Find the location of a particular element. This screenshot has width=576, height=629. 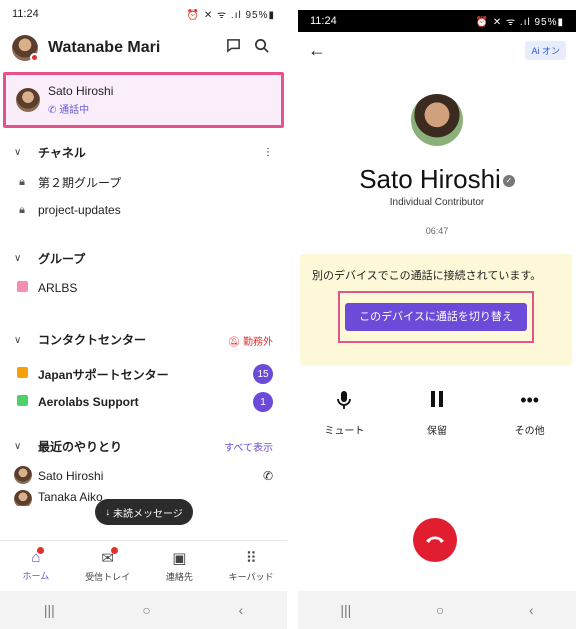

switch-device-button: このデバイスに通話を切り替え is located at coordinates (436, 317).